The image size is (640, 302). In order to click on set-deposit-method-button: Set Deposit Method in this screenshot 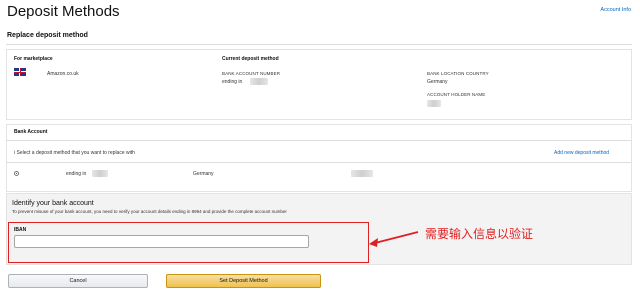, I will do `click(243, 281)`.